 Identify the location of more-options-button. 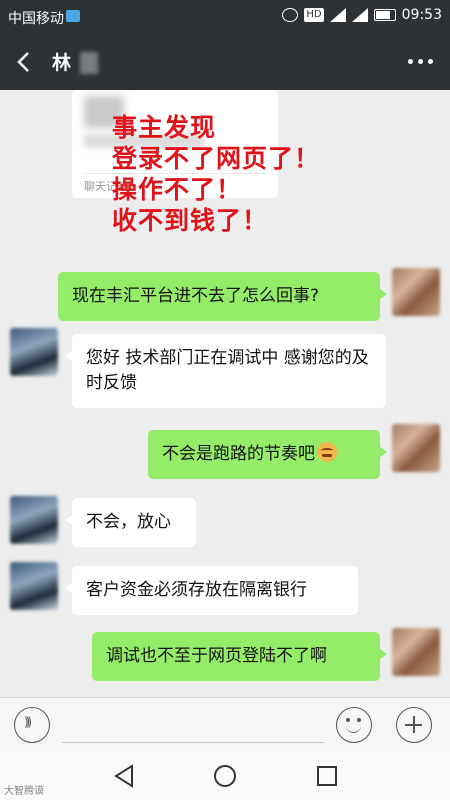
(421, 61).